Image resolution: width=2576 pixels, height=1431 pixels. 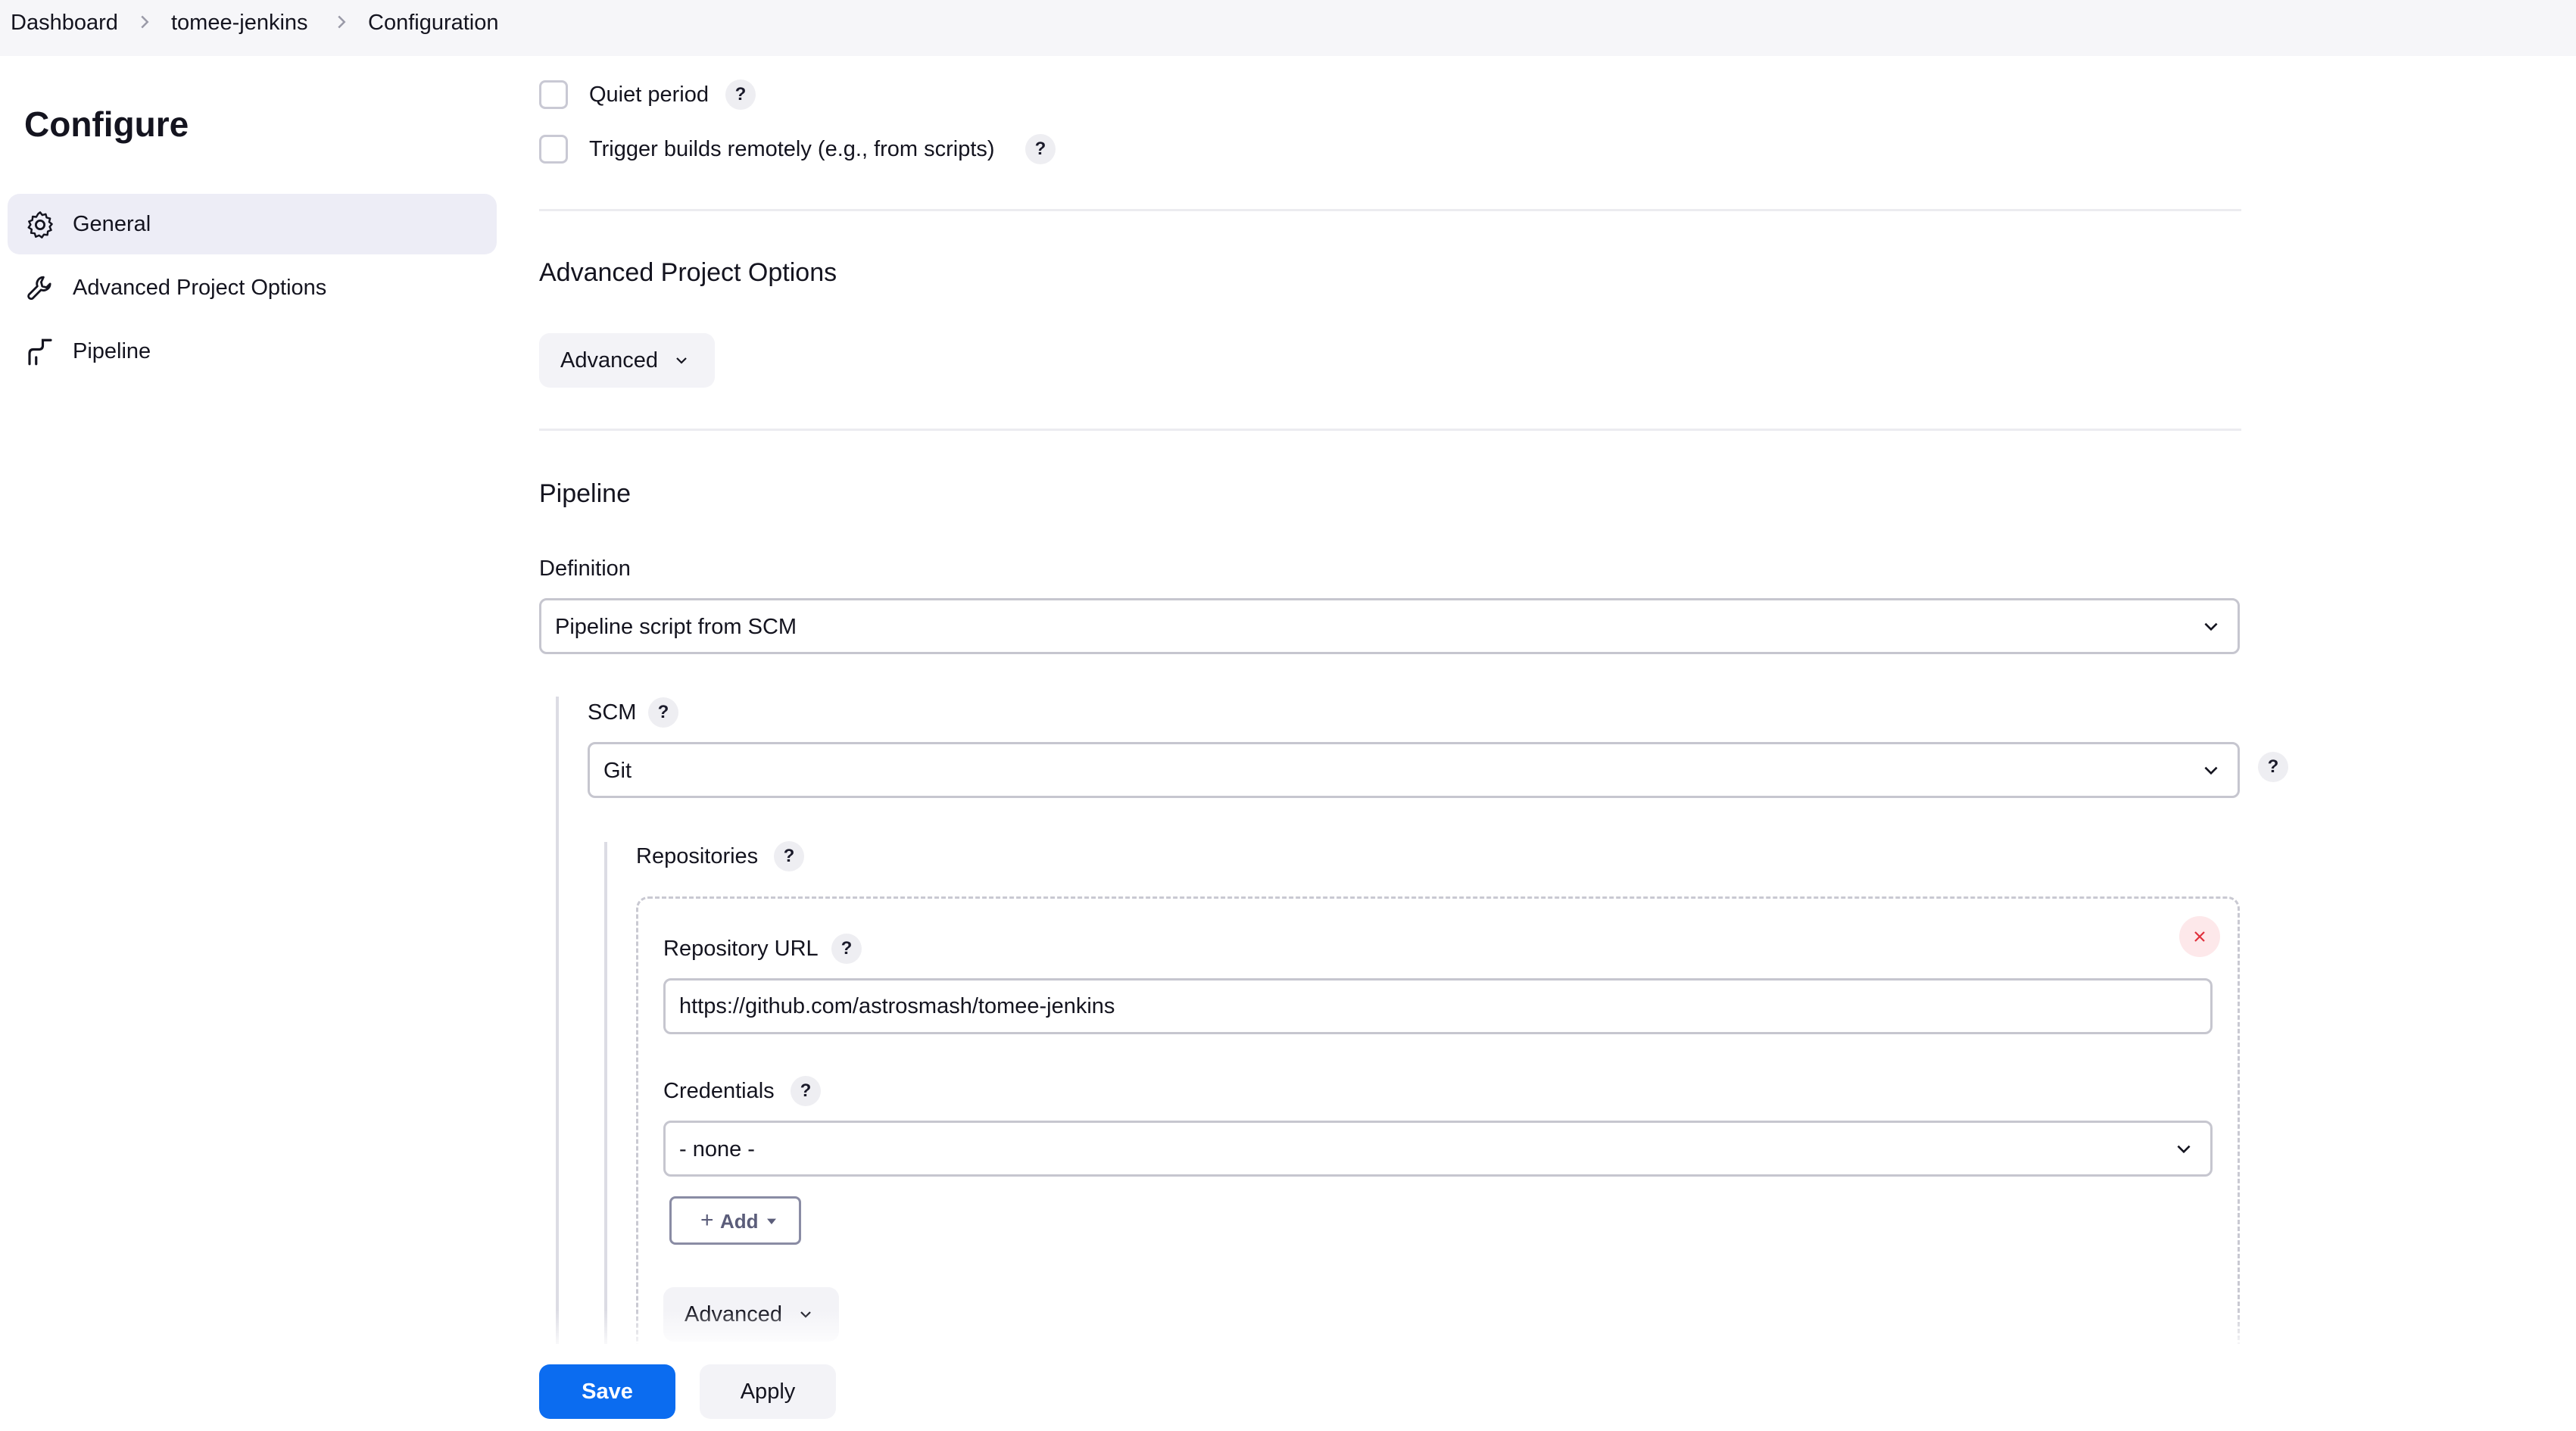 I want to click on breadcrumb-dashboard: Dashboard, so click(x=64, y=22).